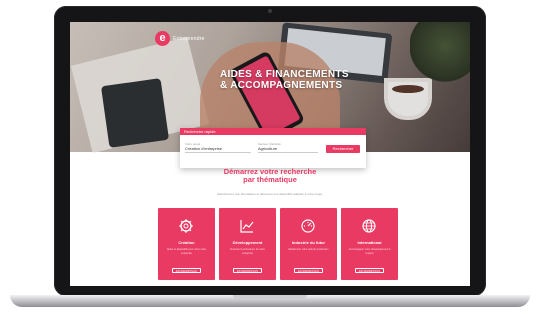  I want to click on gear-icon, so click(186, 226).